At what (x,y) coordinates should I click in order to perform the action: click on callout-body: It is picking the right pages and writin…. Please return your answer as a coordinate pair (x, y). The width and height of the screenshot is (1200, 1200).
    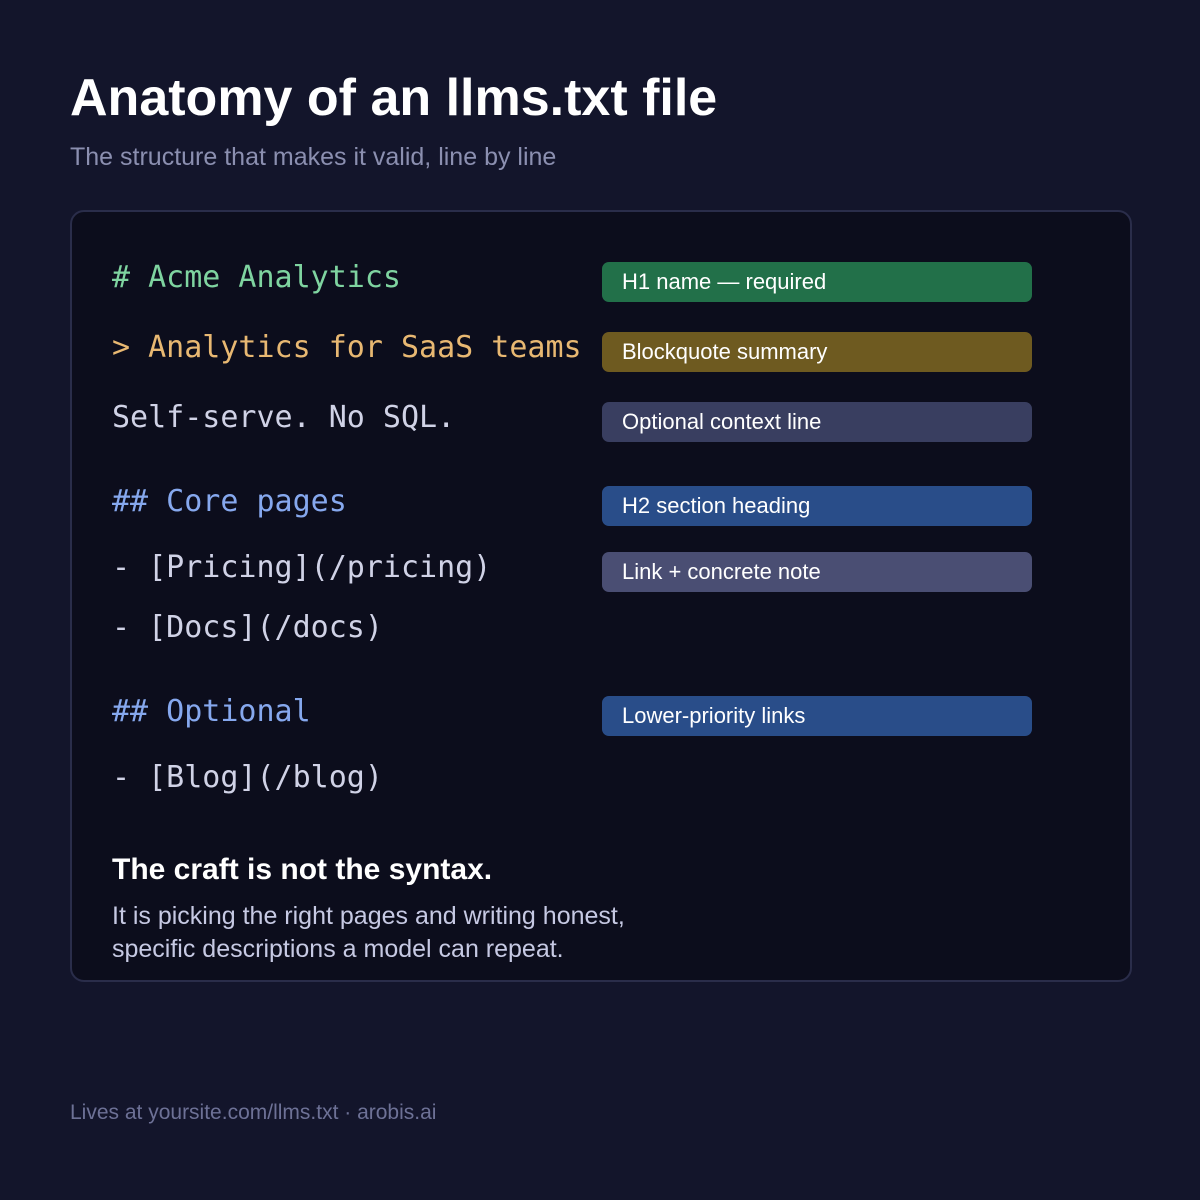
    Looking at the image, I should click on (368, 932).